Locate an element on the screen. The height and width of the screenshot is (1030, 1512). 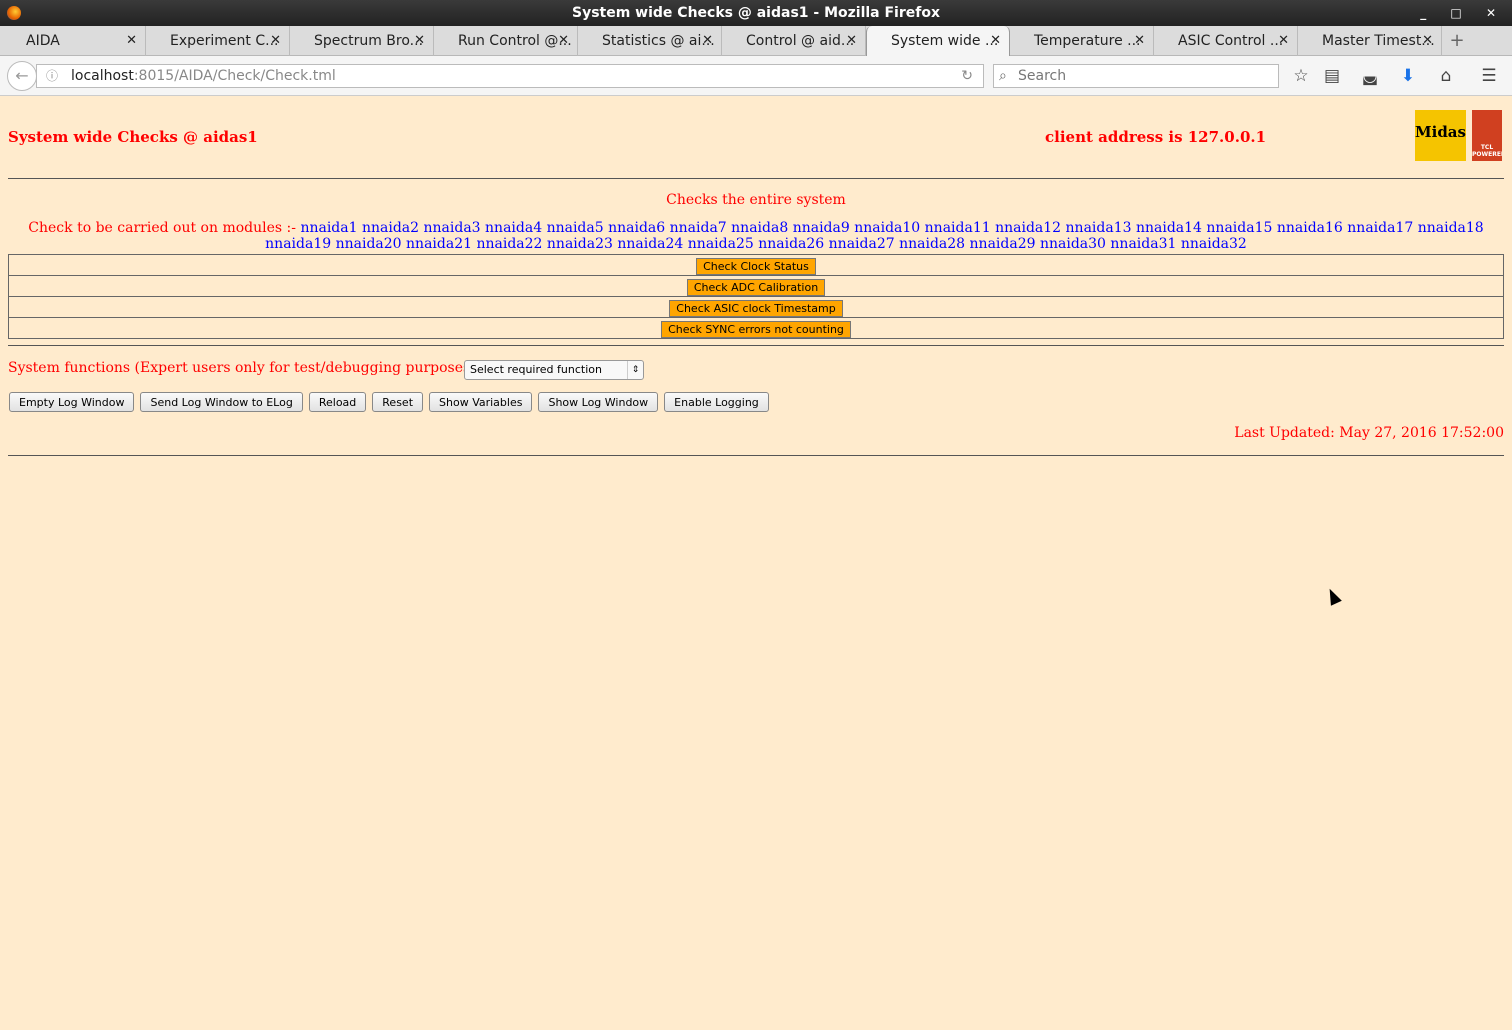
check-sync-errors-button: Check SYNC errors not counting is located at coordinates (756, 329).